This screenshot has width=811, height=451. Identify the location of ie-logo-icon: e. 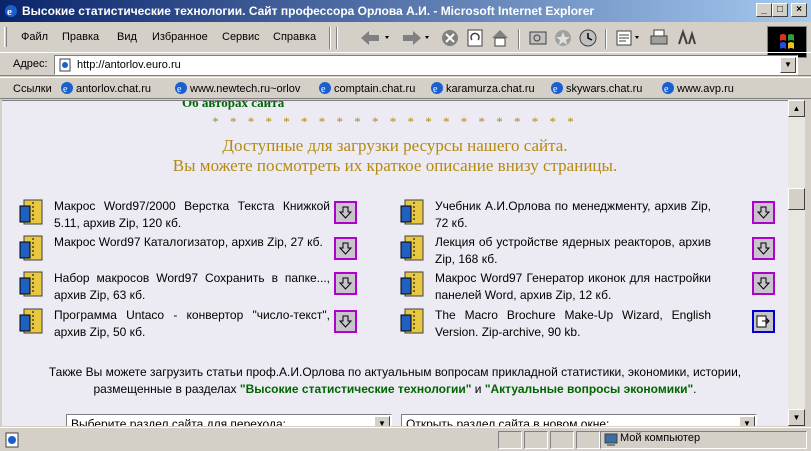
(11, 11).